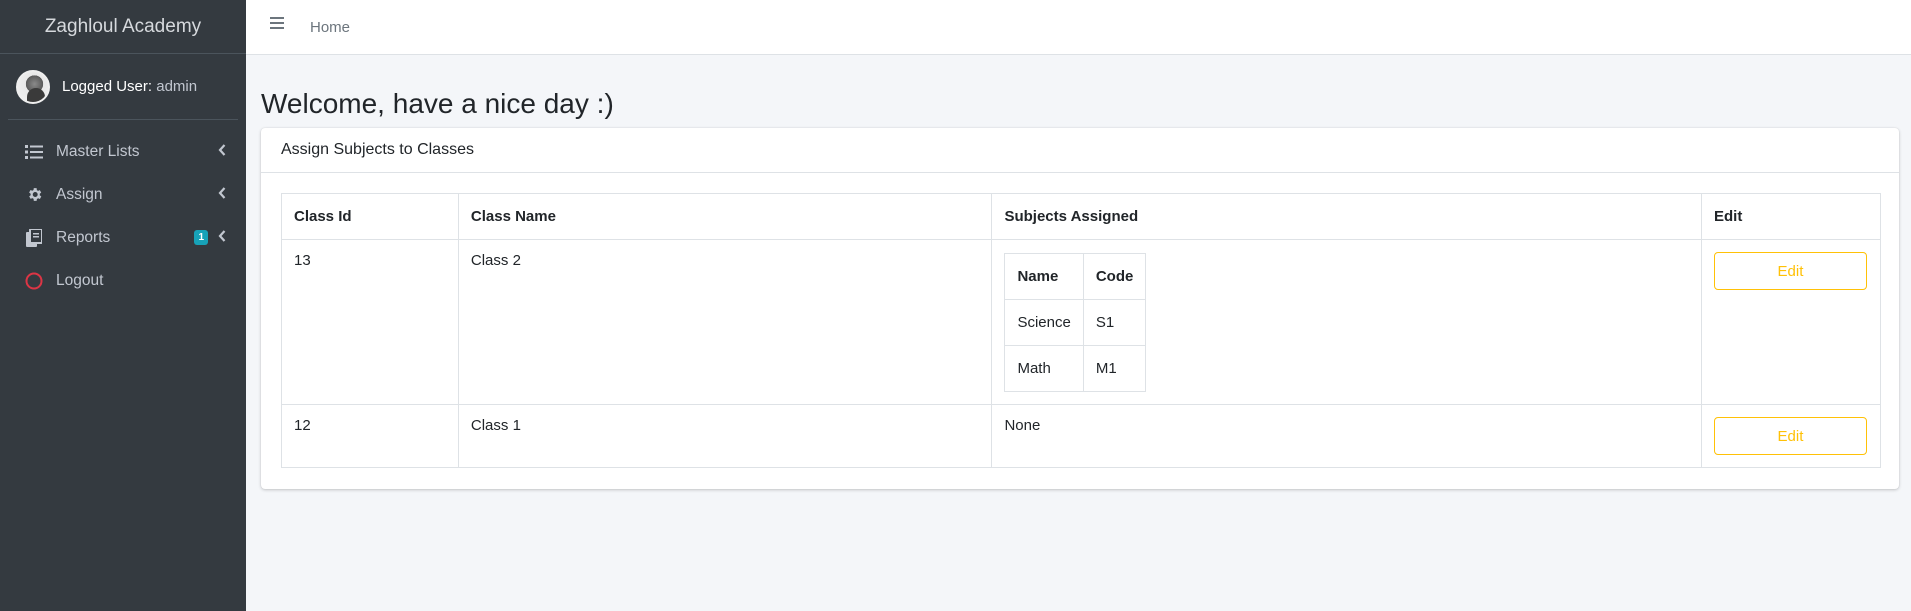 Image resolution: width=1911 pixels, height=611 pixels. I want to click on logged-user-name: admin, so click(177, 86).